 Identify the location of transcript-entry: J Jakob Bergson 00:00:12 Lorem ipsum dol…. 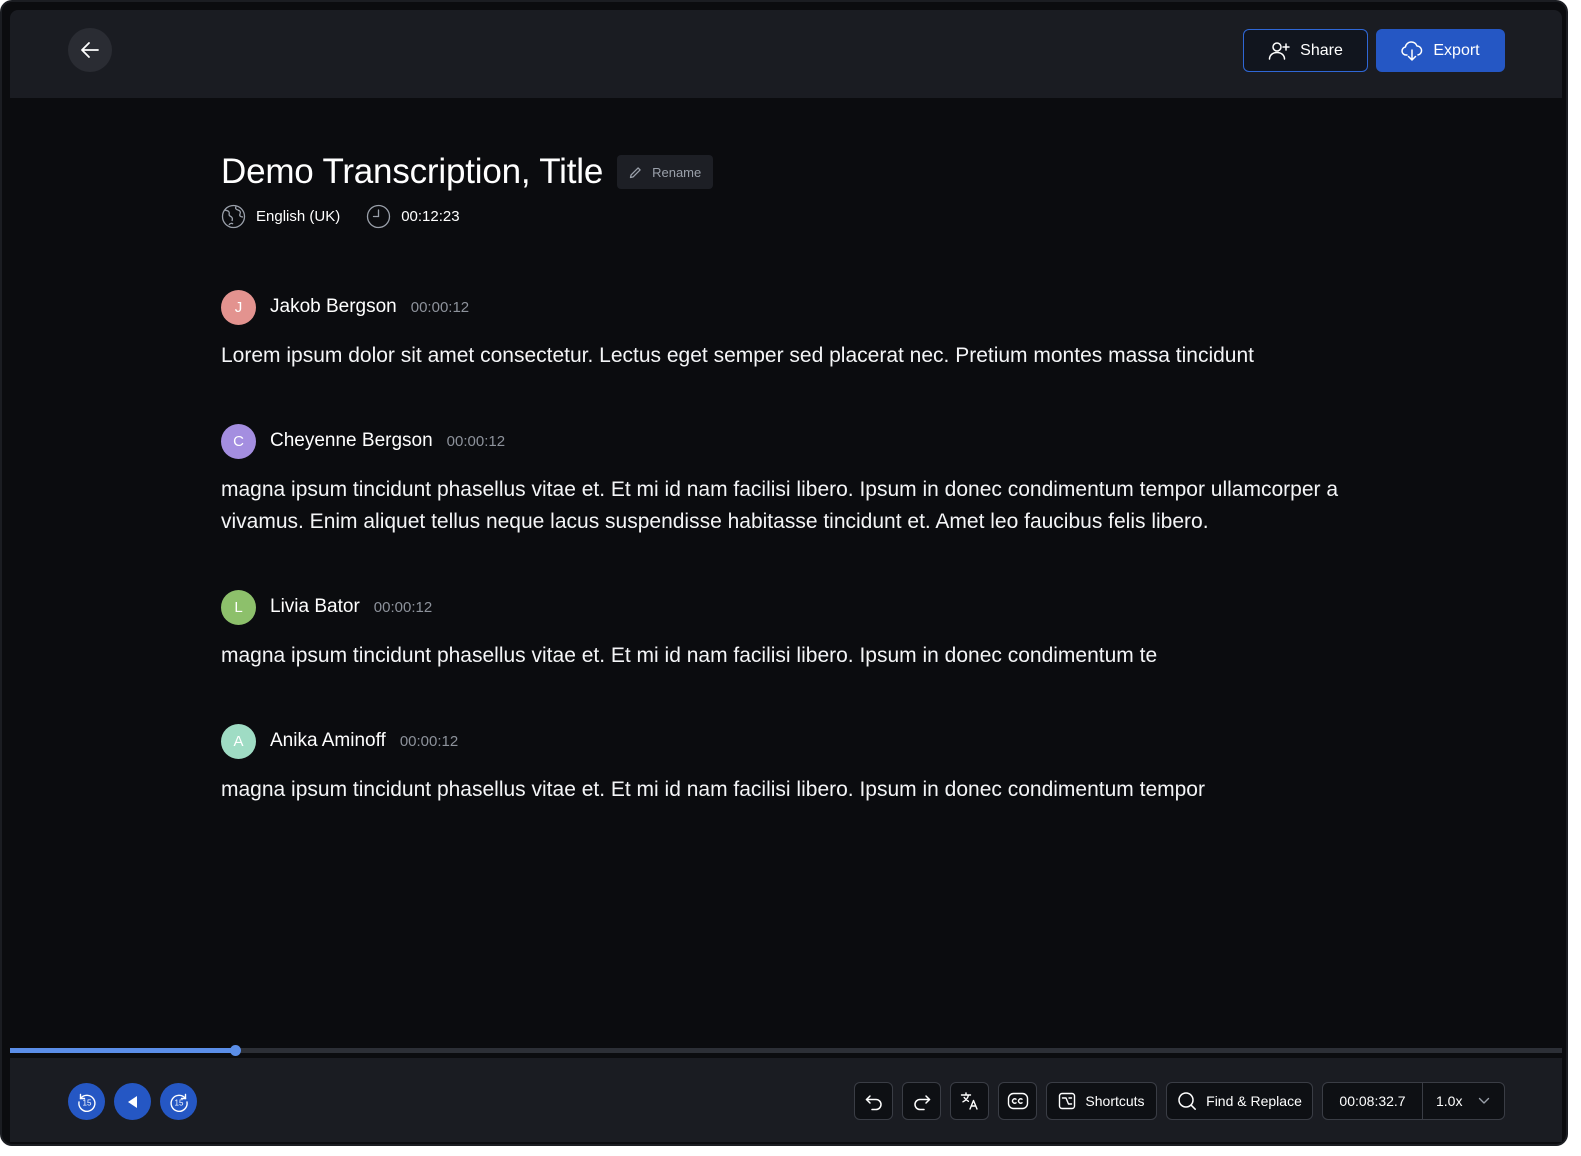
(801, 330).